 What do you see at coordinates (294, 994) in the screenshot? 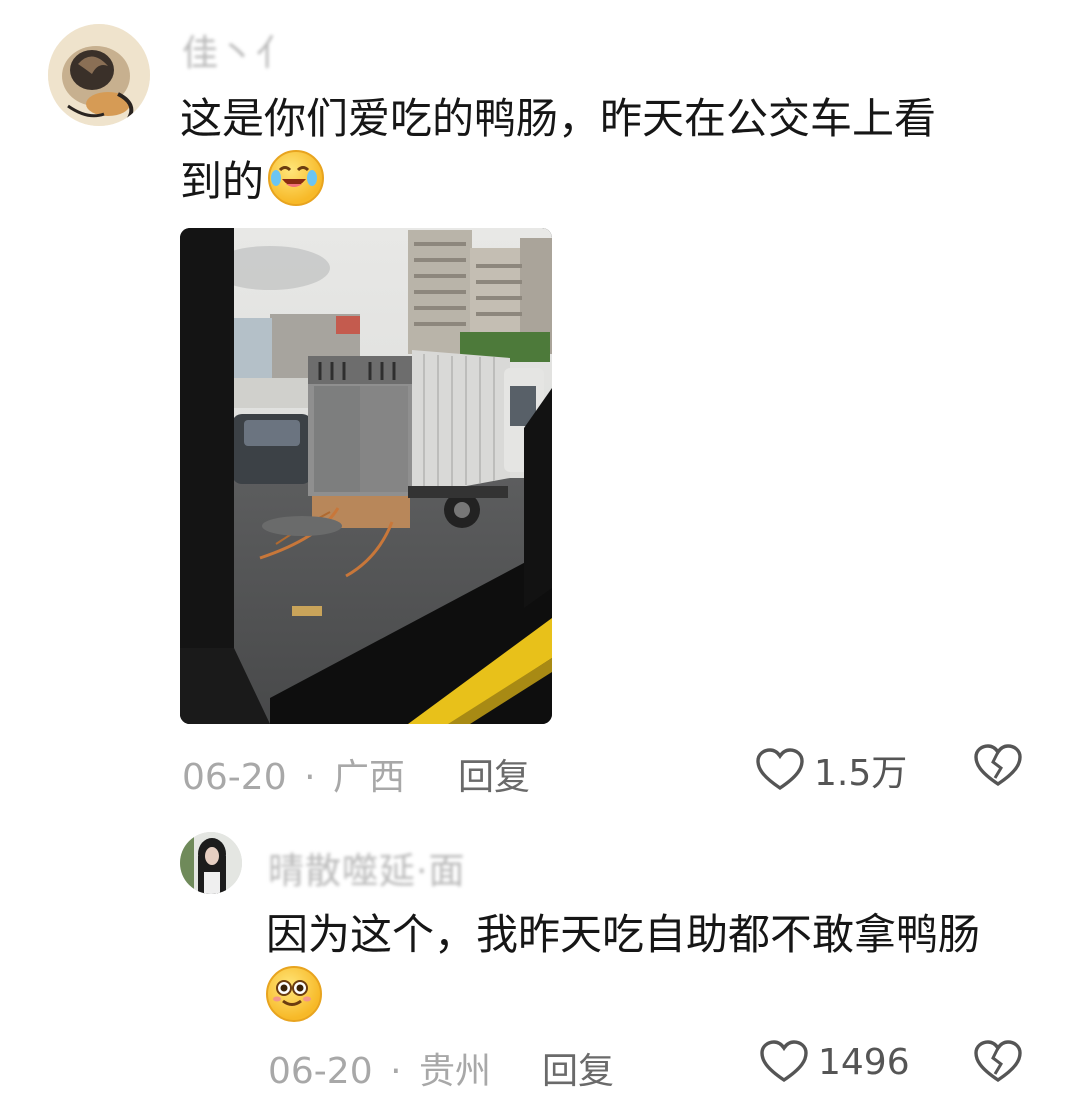
I see `smiling-emoji-icon` at bounding box center [294, 994].